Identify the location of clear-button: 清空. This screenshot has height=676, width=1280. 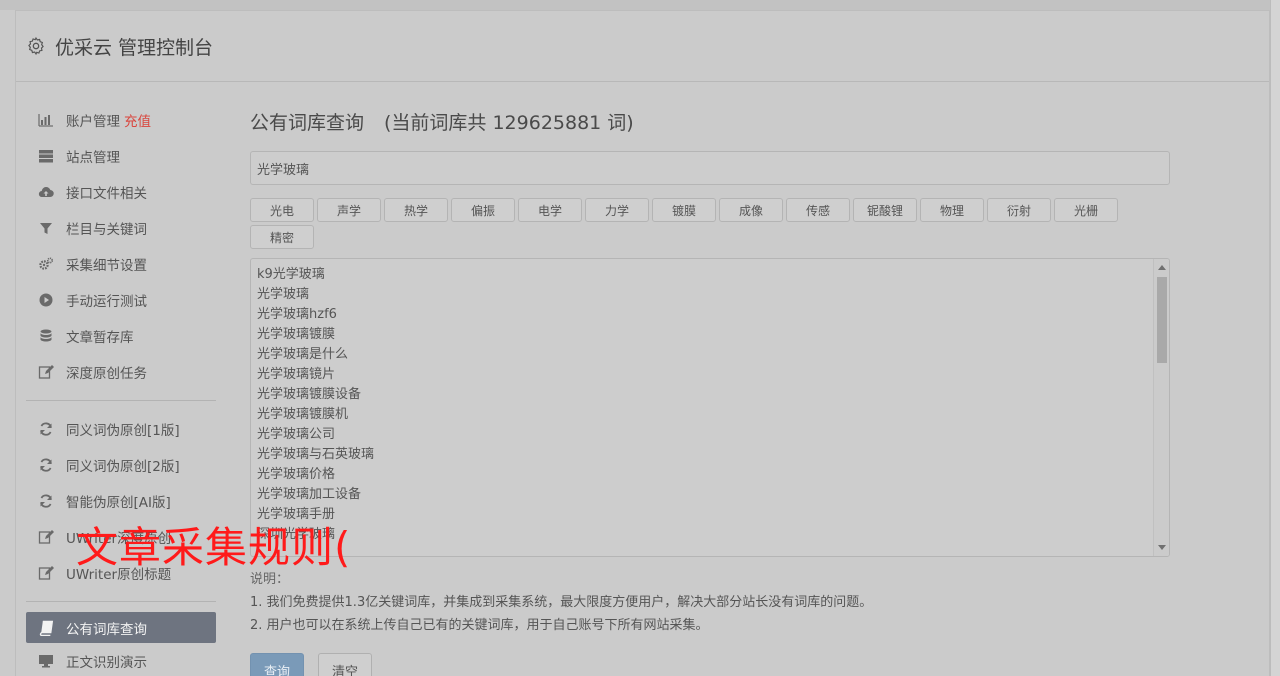
(345, 664).